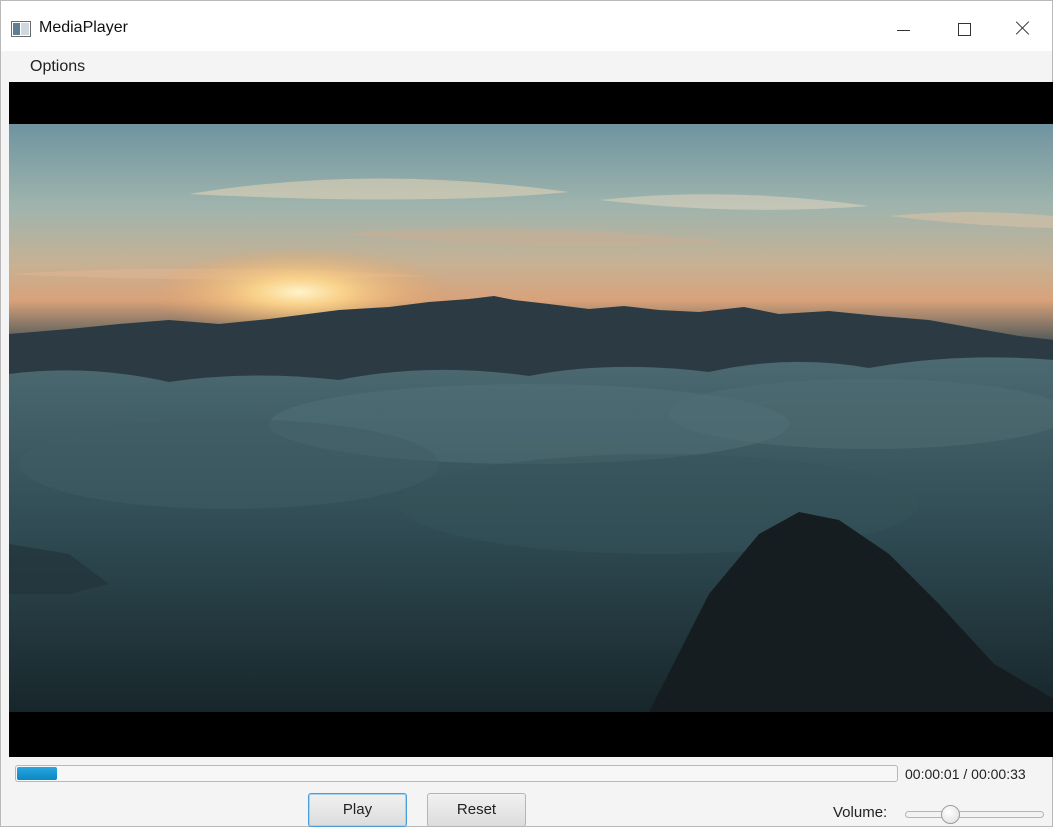 This screenshot has width=1053, height=827. Describe the element at coordinates (83, 27) in the screenshot. I see `window-title: MediaPlayer` at that location.